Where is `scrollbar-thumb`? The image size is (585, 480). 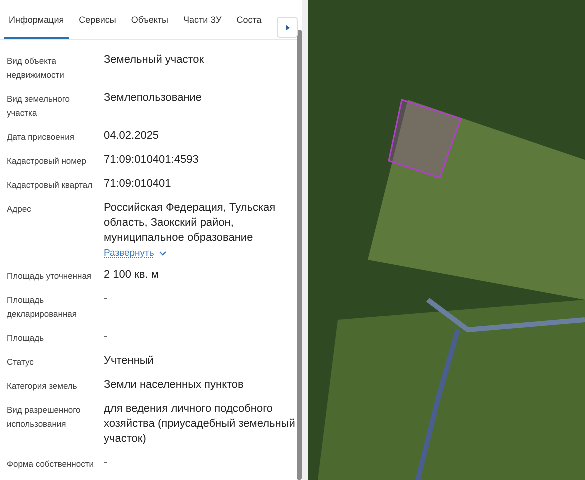 scrollbar-thumb is located at coordinates (299, 255).